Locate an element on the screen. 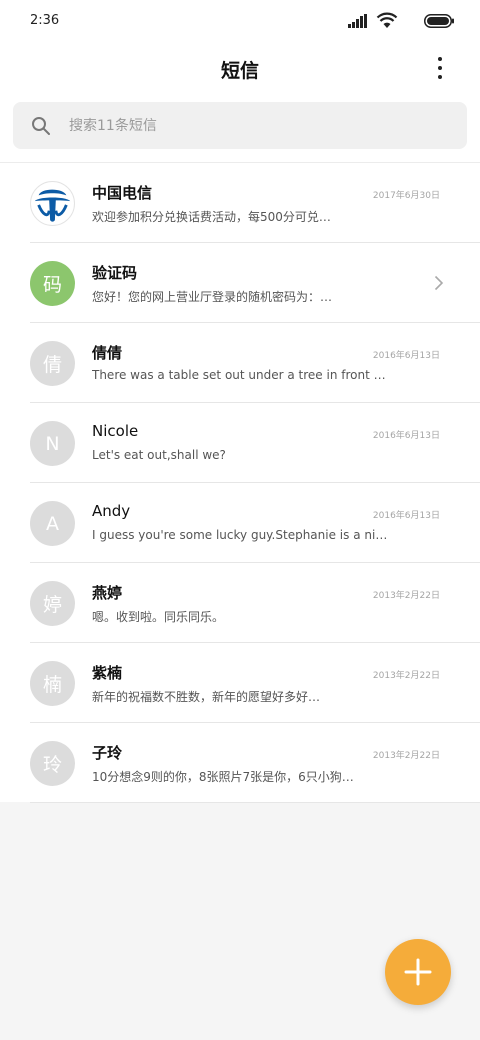  more-options-button is located at coordinates (440, 68).